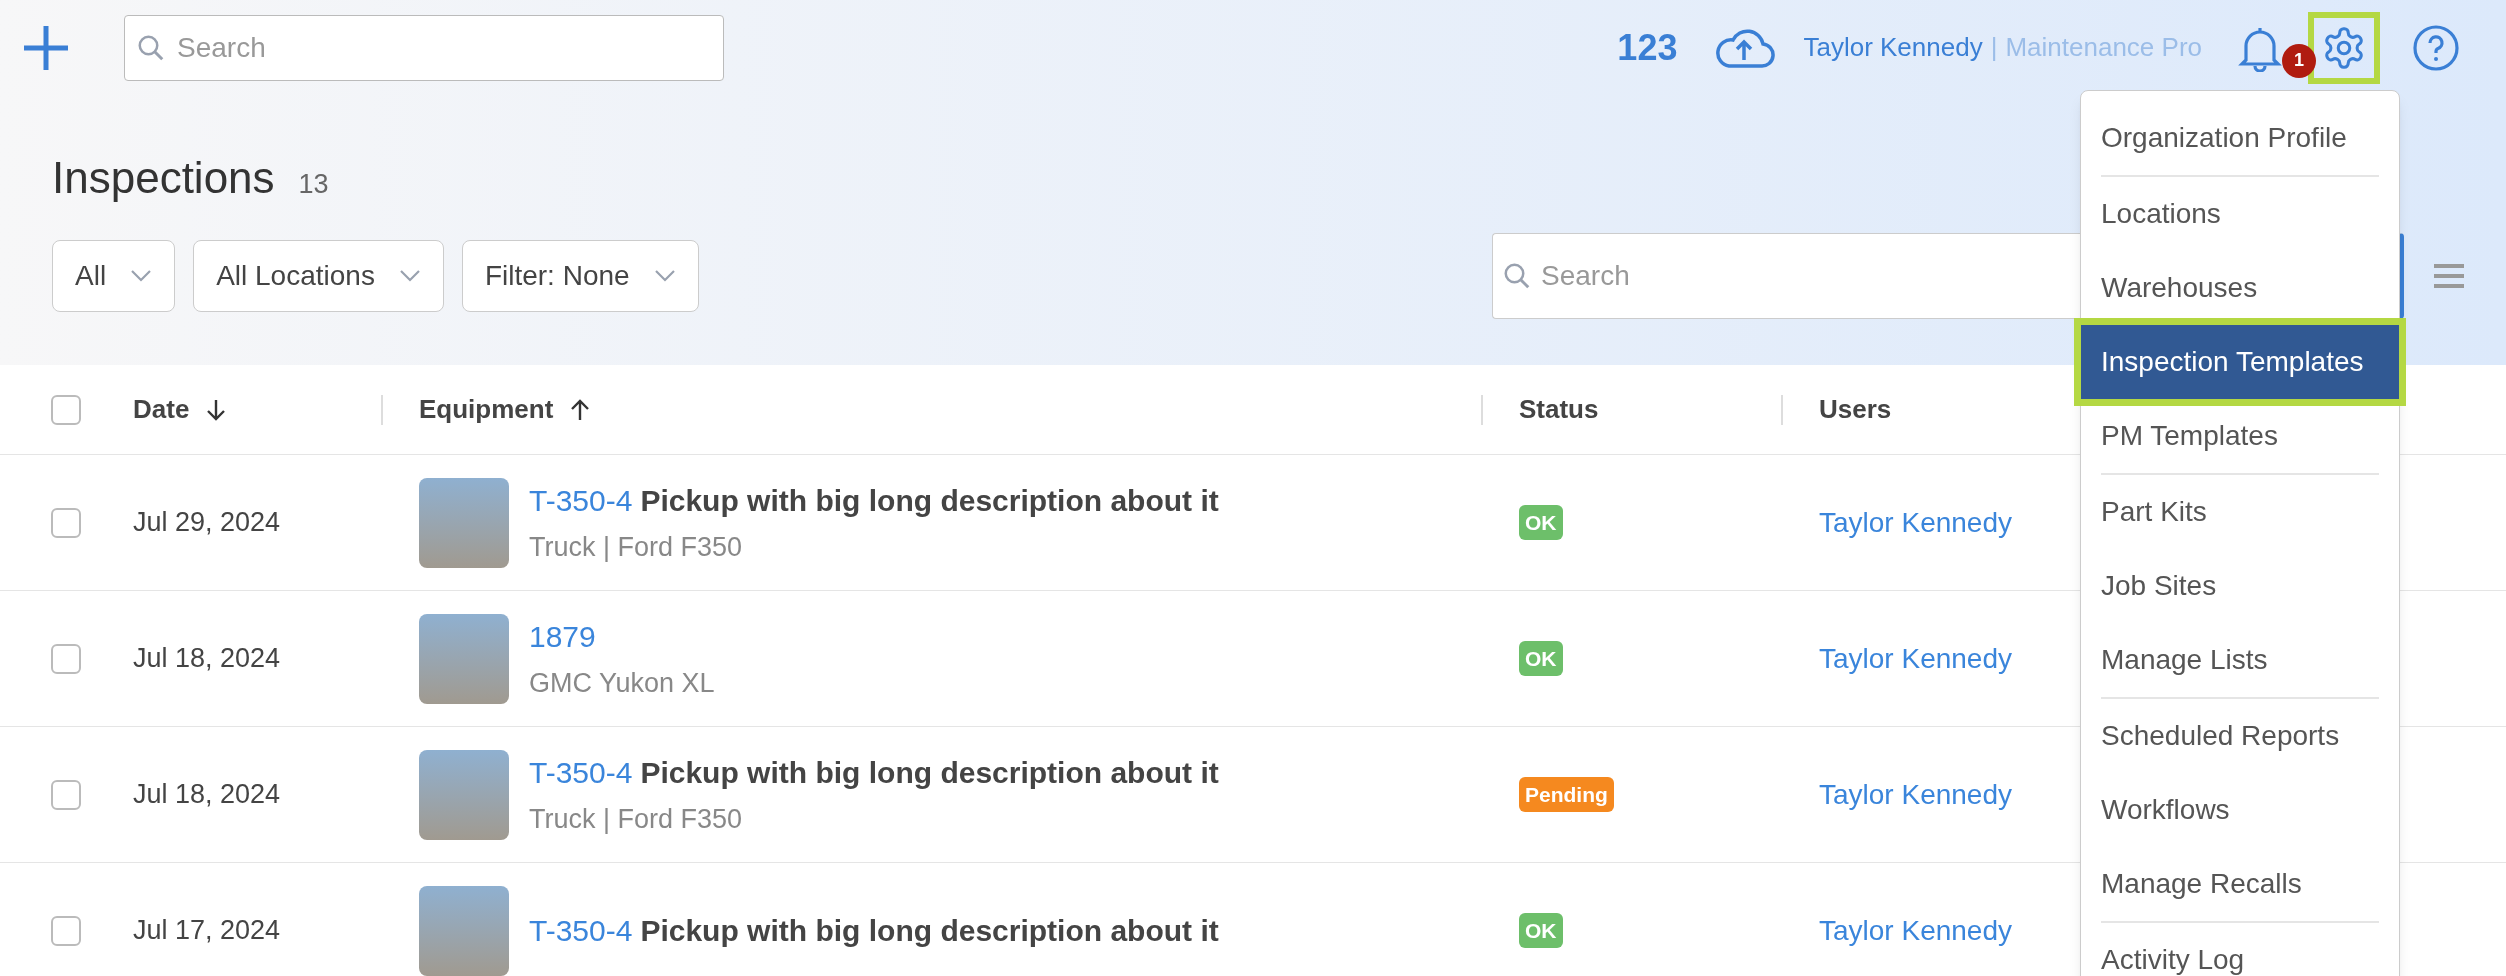  I want to click on page-title: Inspections, so click(163, 178).